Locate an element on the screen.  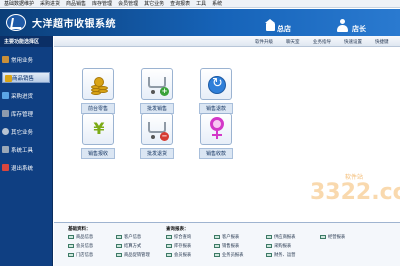
link-business-report: 经营报表 is located at coordinates (332, 237).